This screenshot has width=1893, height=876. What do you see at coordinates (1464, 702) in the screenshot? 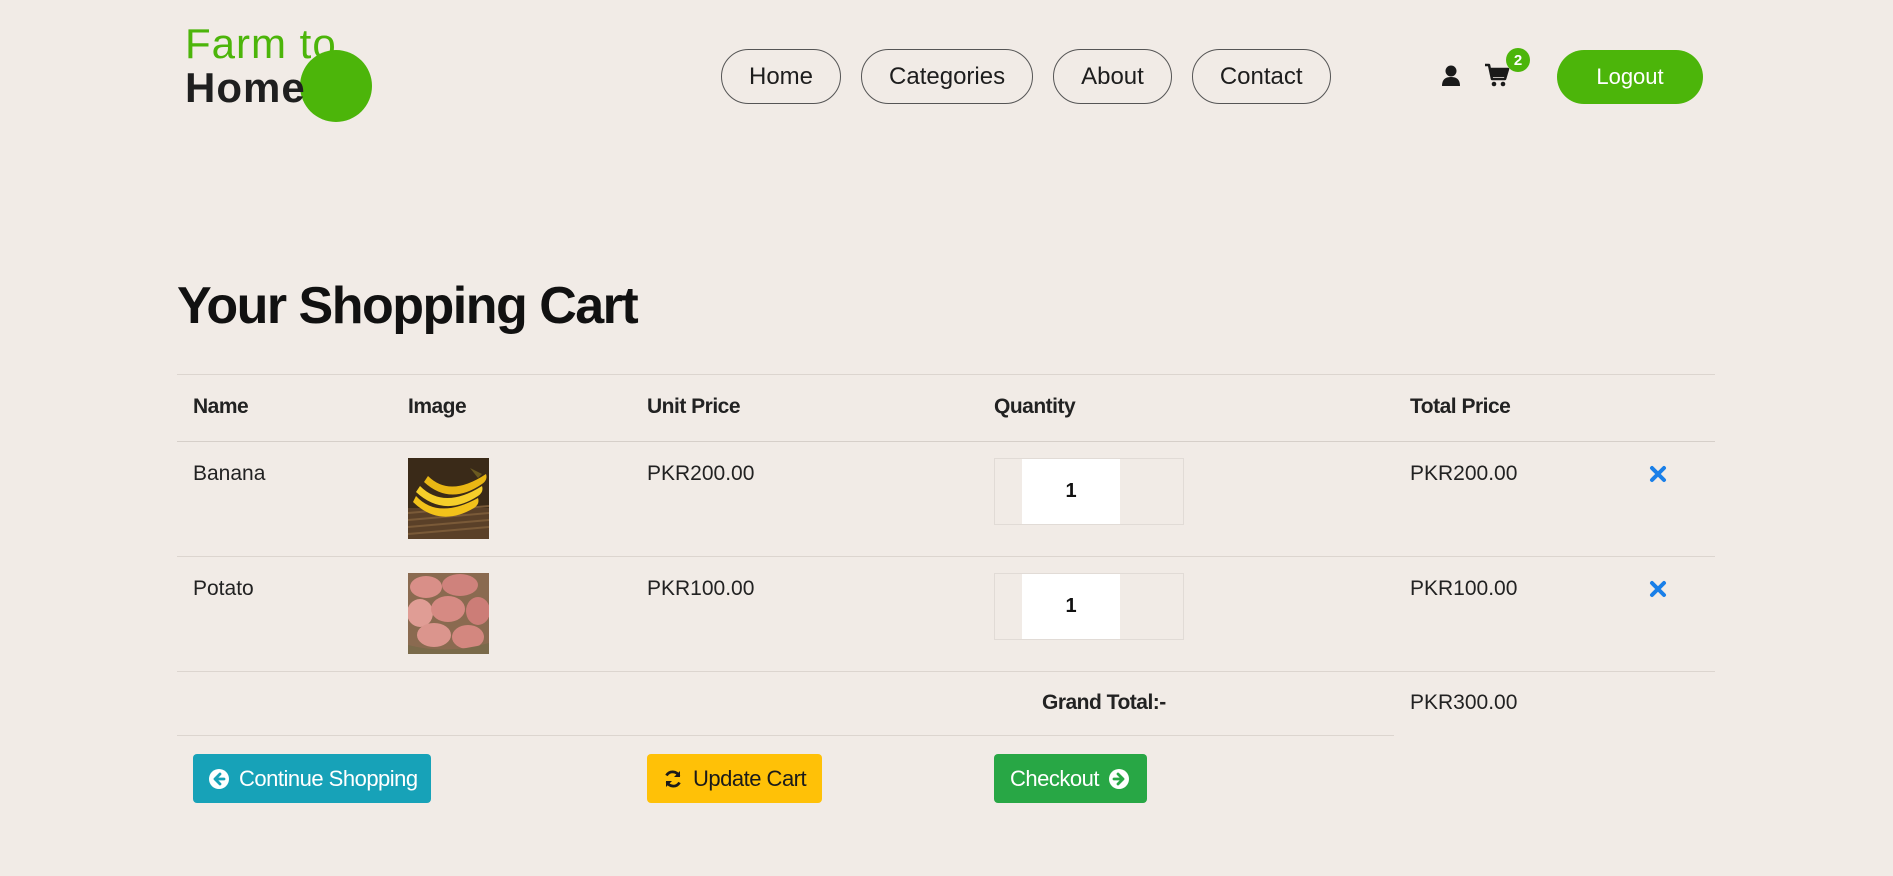
I see `grand-total-value: PKR300.00` at bounding box center [1464, 702].